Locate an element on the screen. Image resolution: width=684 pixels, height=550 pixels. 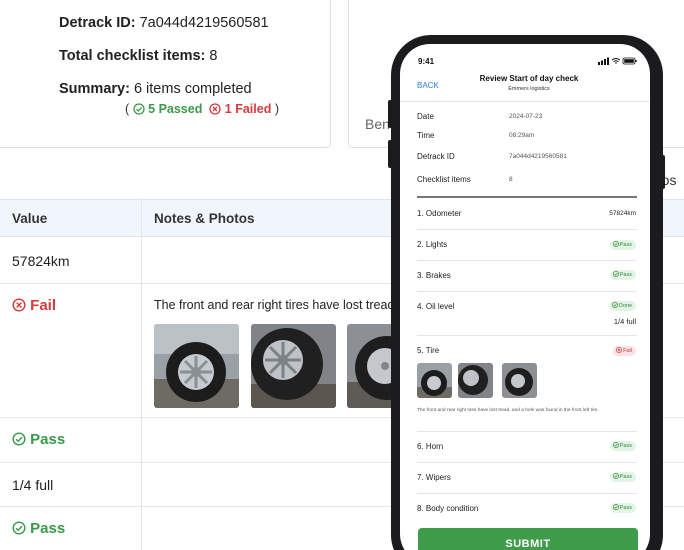
row-value-fail: Fail is located at coordinates (34, 305).